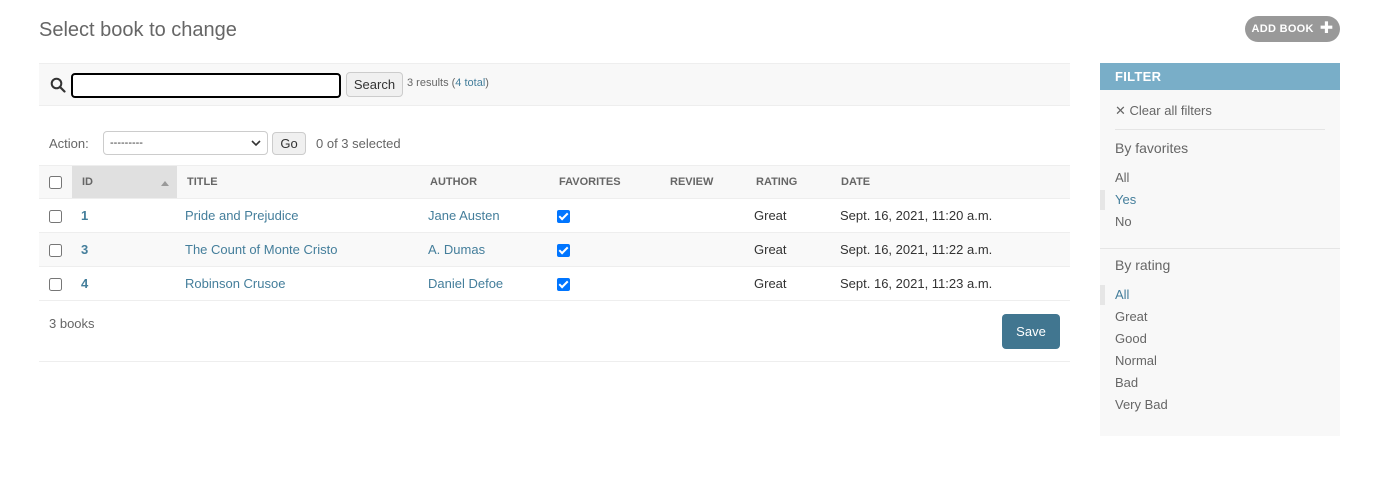 The image size is (1376, 482). I want to click on title-cell: Pride and Prejudice, so click(298, 215).